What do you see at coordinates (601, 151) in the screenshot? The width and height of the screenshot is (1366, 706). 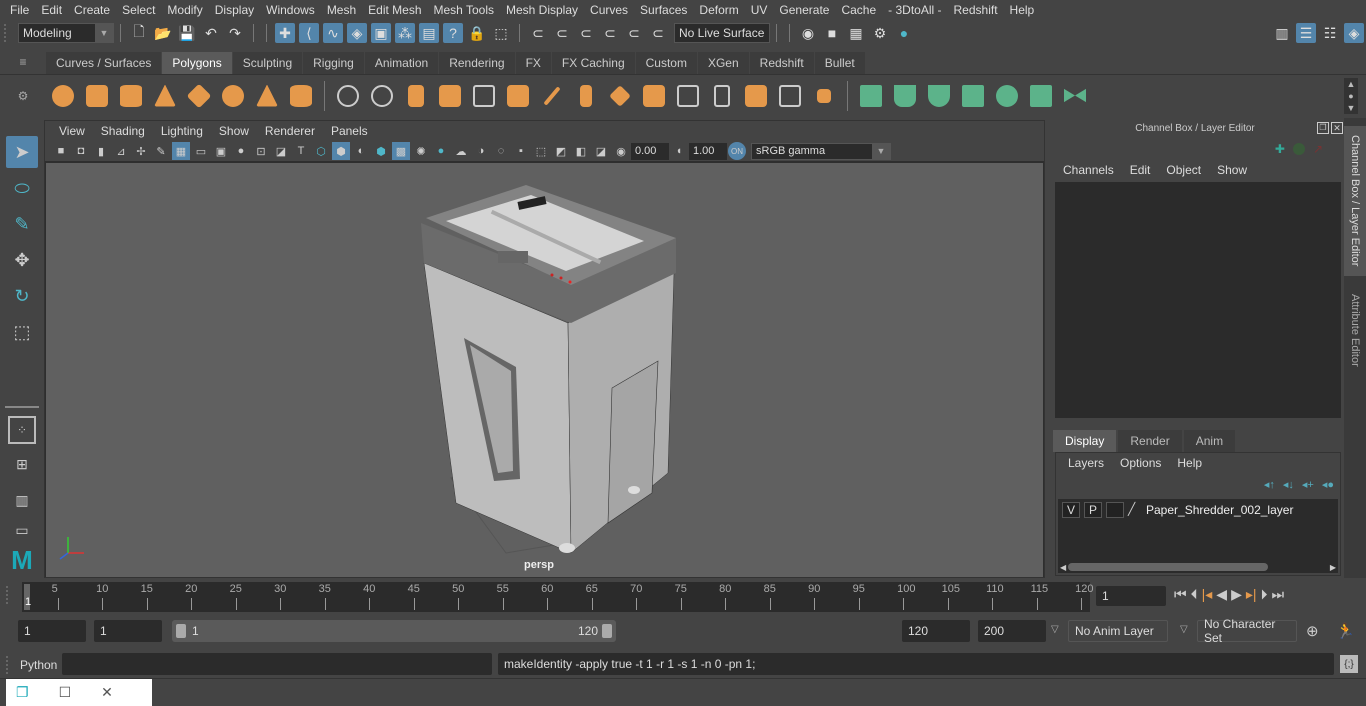 I see `xray-active-icon: ◪` at bounding box center [601, 151].